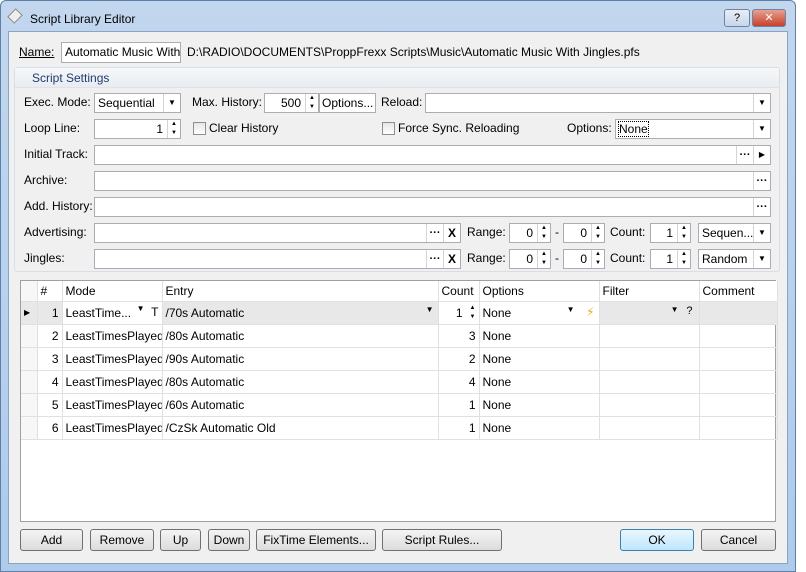  Describe the element at coordinates (657, 540) in the screenshot. I see `ok-button: OK` at that location.